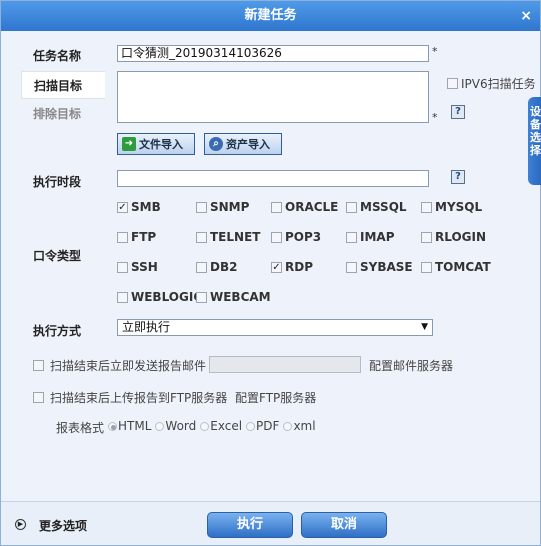 This screenshot has height=546, width=541. Describe the element at coordinates (424, 327) in the screenshot. I see `chevron-down-icon: ▼` at that location.